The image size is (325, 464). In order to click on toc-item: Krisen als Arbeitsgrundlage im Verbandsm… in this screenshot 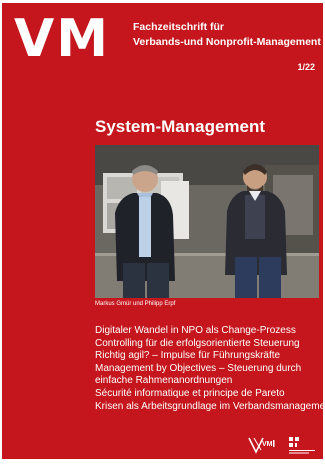, I will do `click(209, 406)`.